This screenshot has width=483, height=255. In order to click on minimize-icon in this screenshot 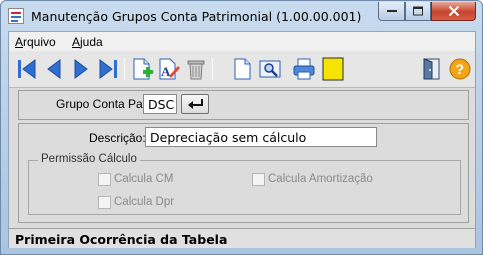, I will do `click(391, 11)`.